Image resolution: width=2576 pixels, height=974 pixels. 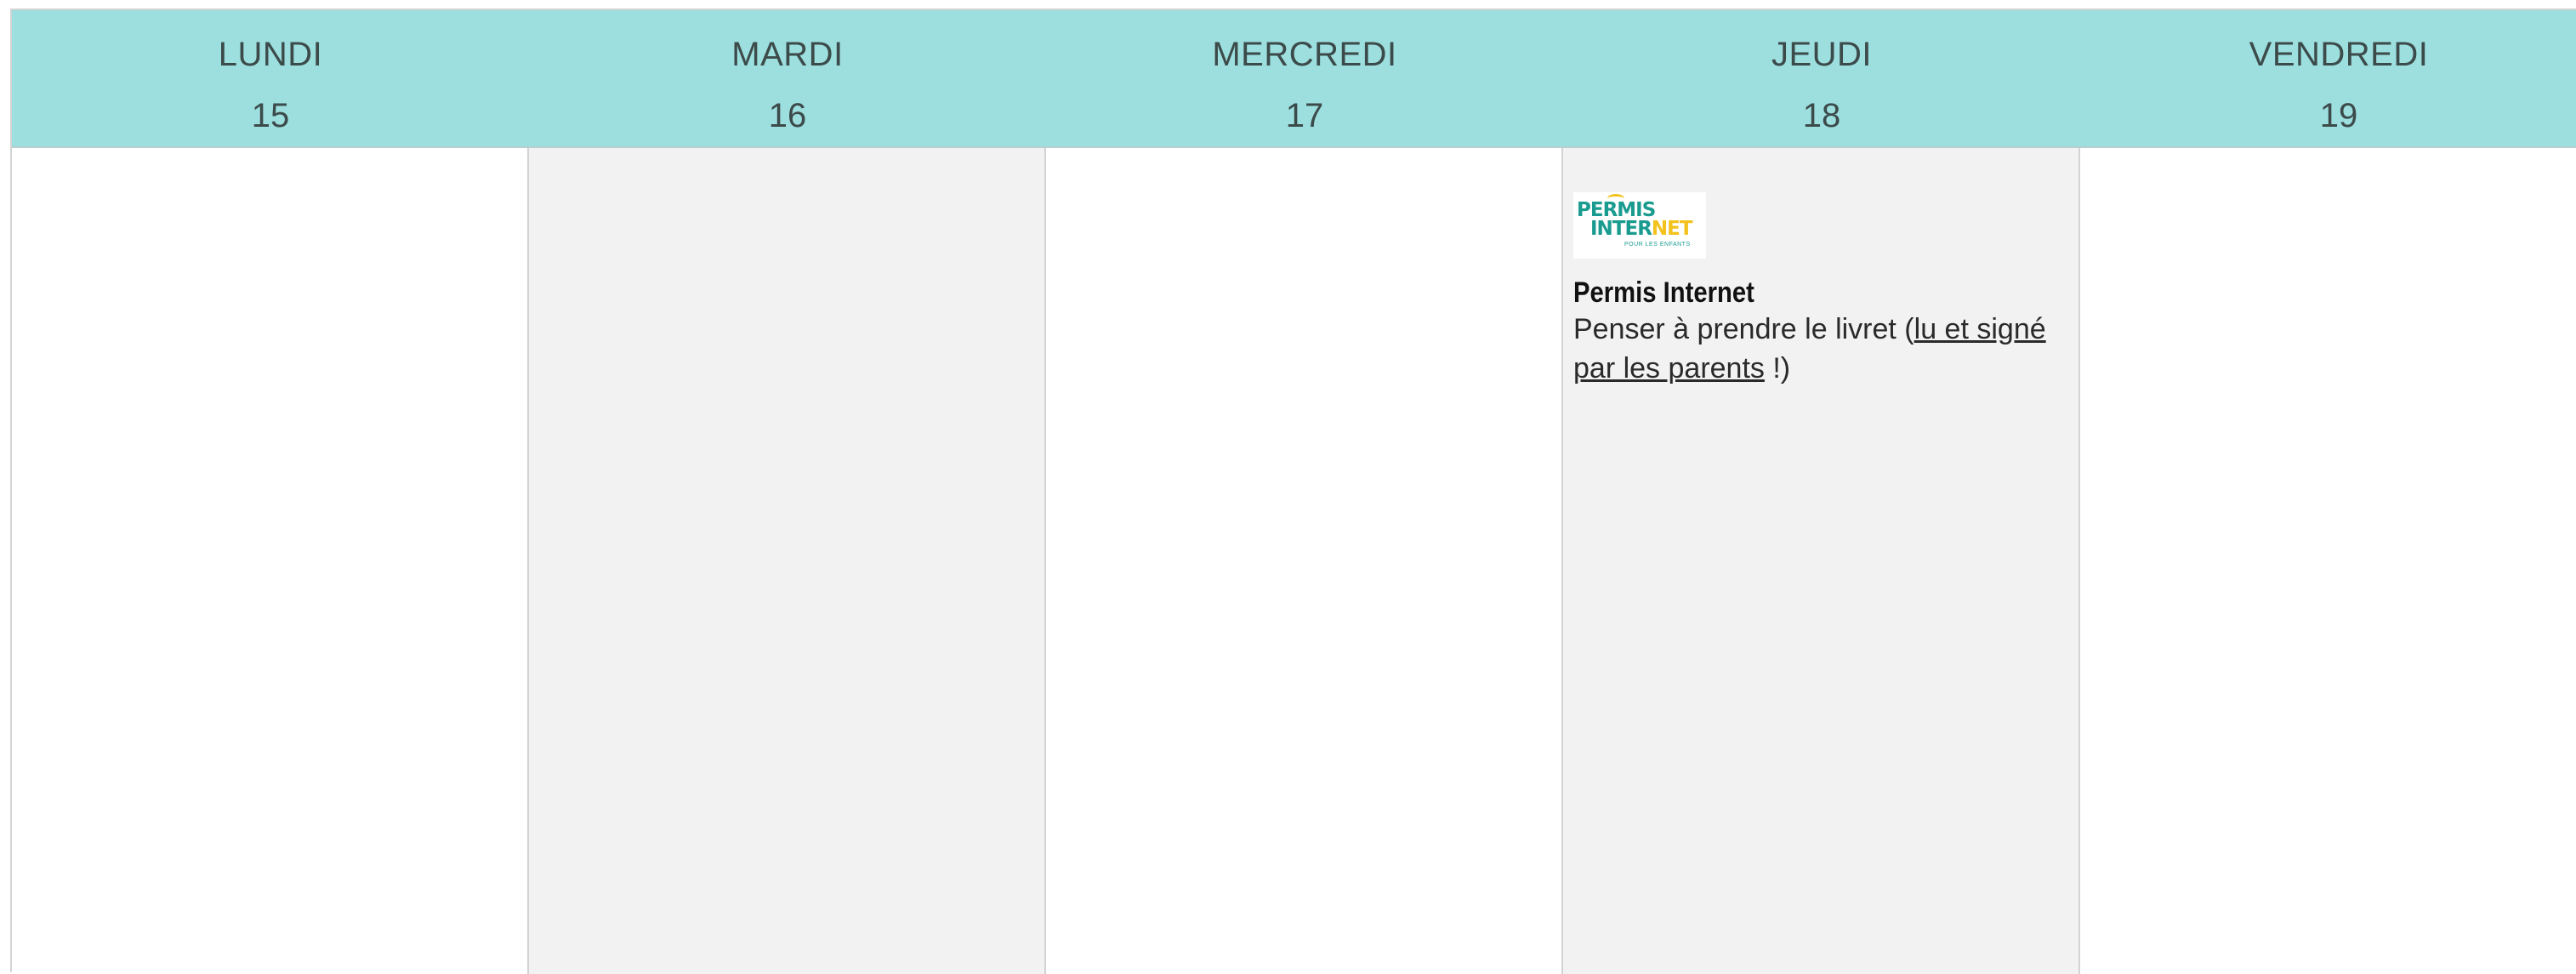 What do you see at coordinates (270, 54) in the screenshot?
I see `day-name: LUNDI` at bounding box center [270, 54].